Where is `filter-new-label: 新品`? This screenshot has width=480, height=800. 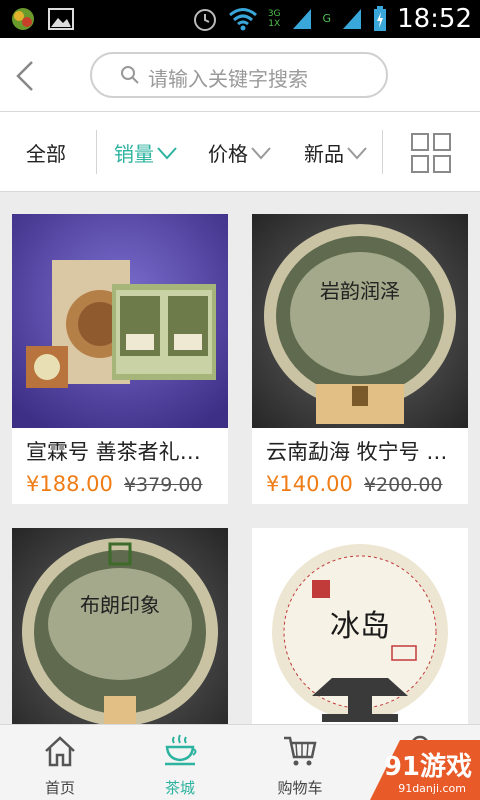 filter-new-label: 新品 is located at coordinates (324, 154).